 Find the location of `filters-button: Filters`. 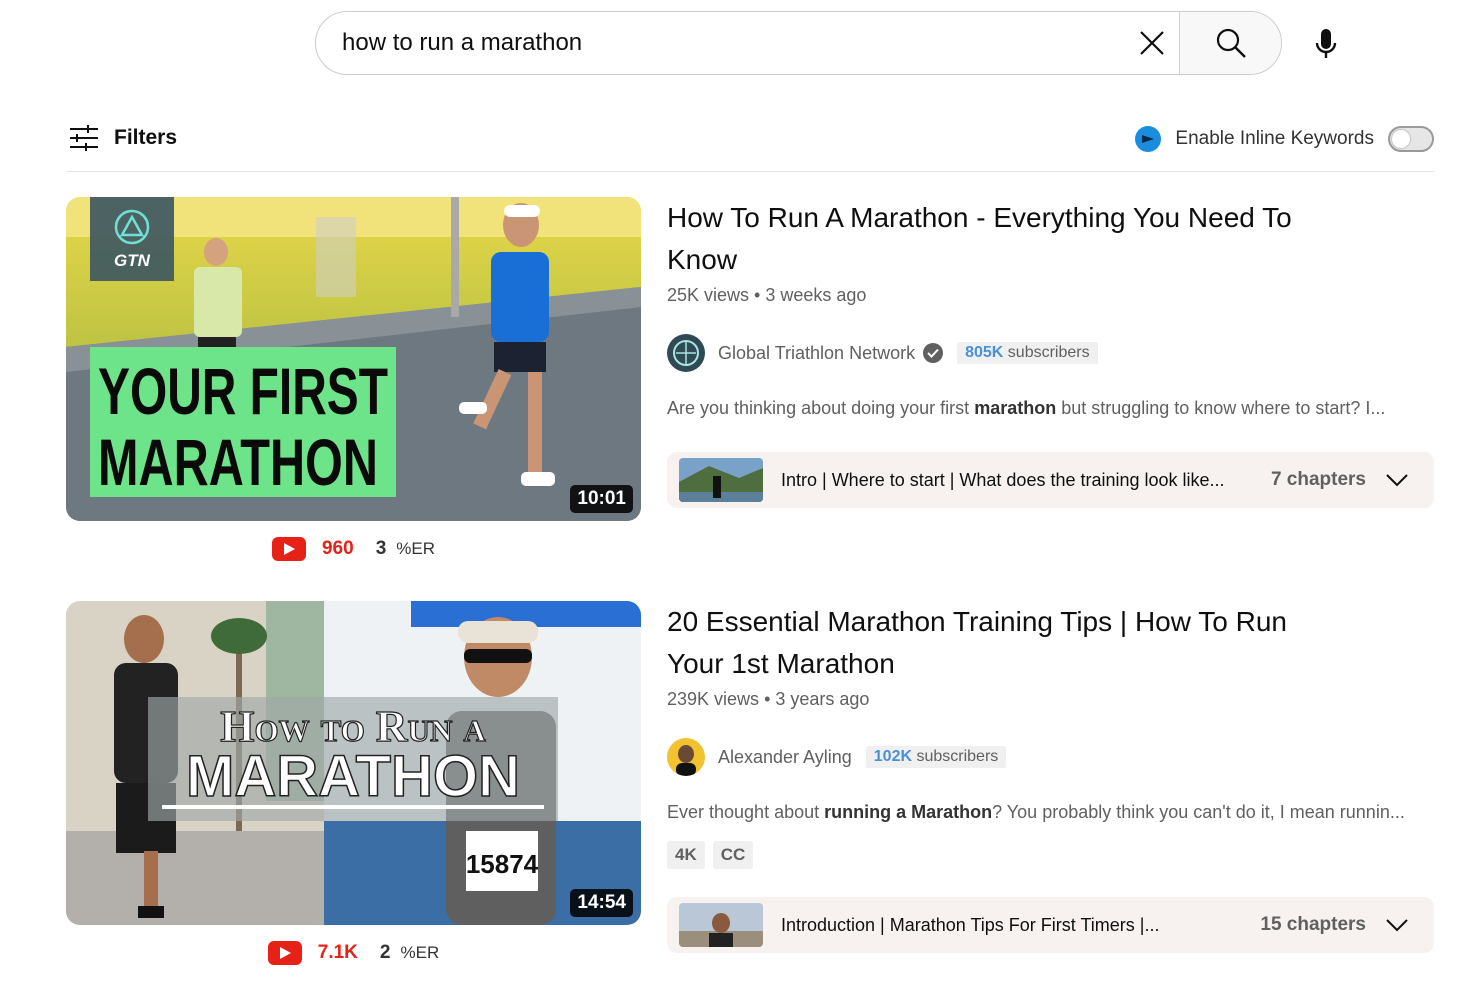

filters-button: Filters is located at coordinates (122, 138).